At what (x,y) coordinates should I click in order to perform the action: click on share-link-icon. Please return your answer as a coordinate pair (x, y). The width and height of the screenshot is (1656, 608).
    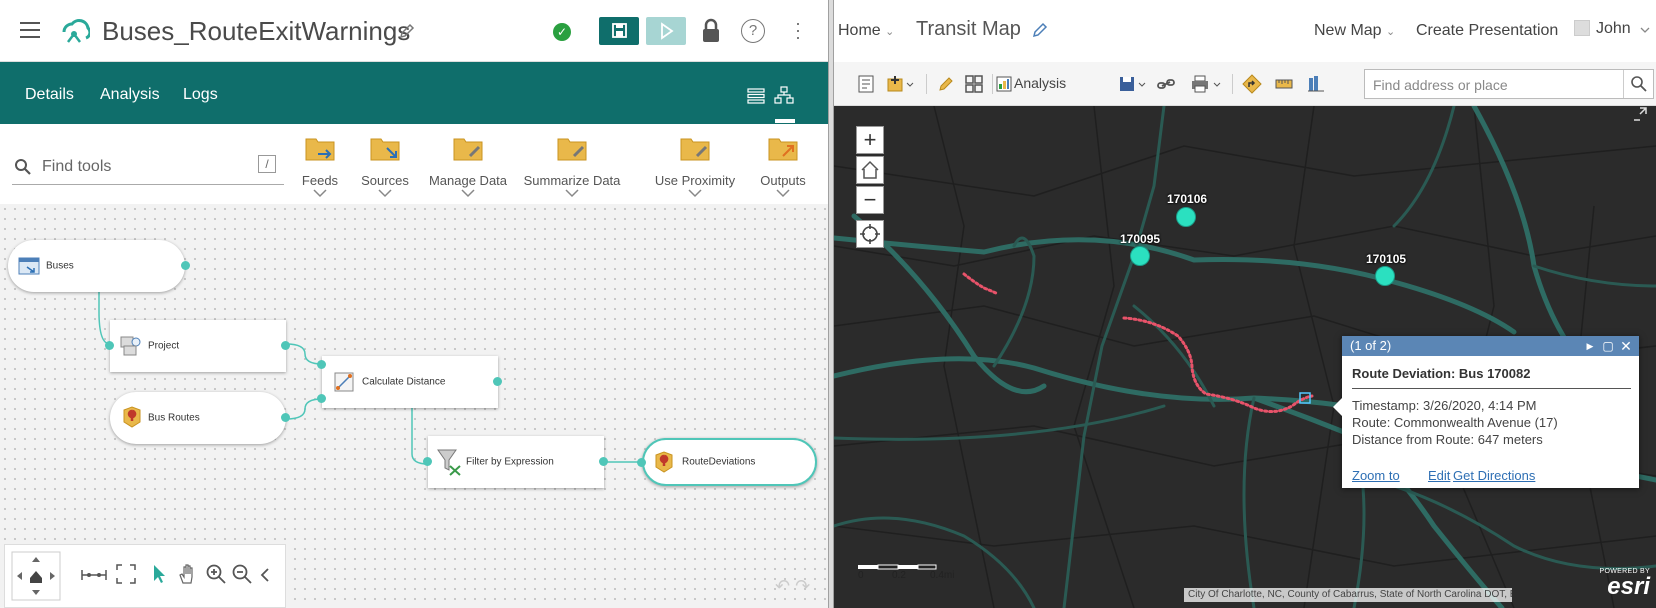
    Looking at the image, I should click on (1166, 84).